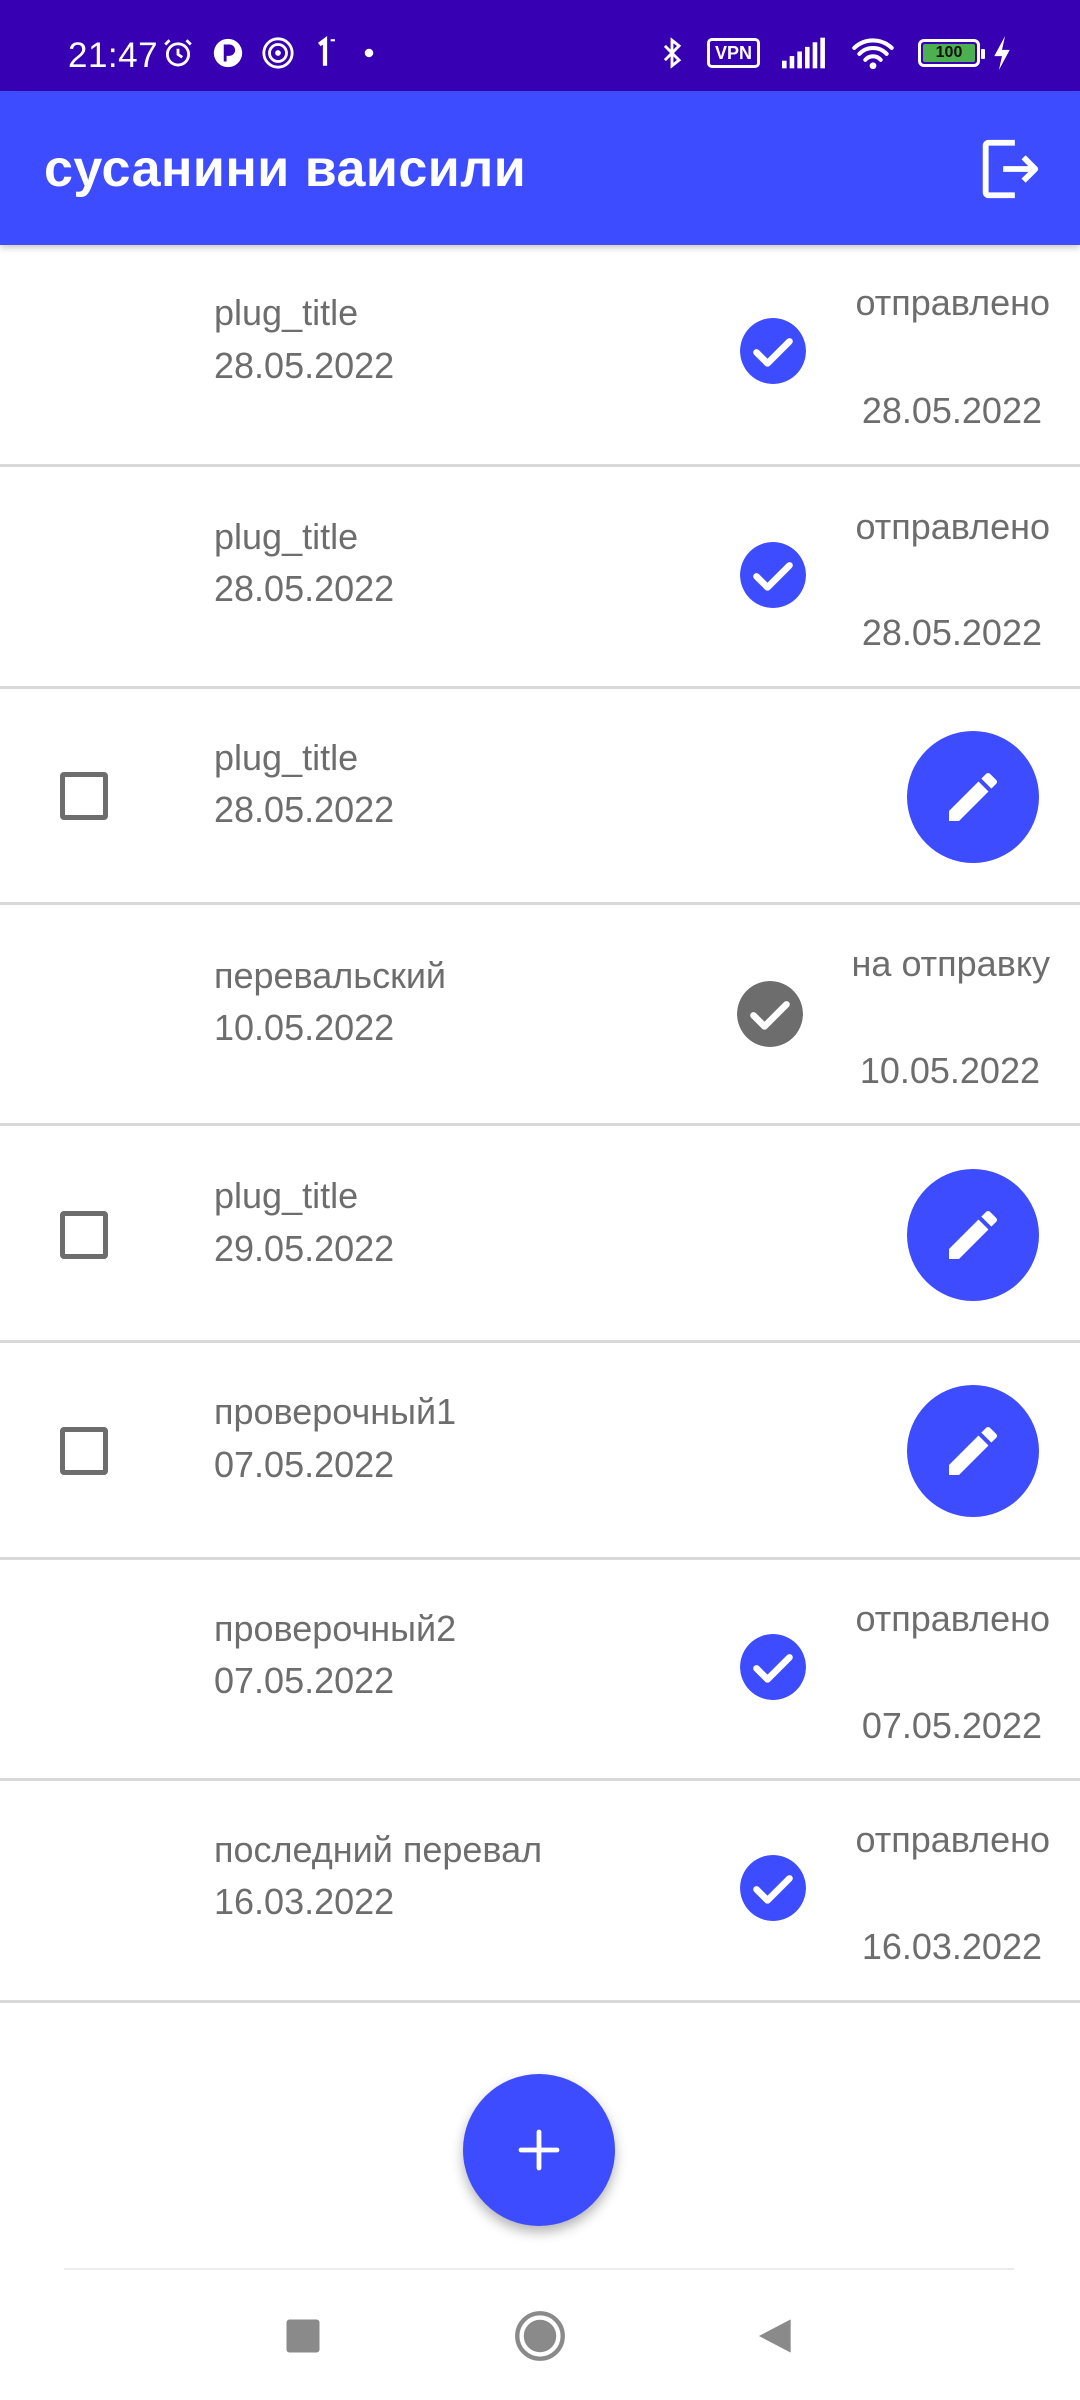  Describe the element at coordinates (228, 53) in the screenshot. I see `notification-app-icon` at that location.